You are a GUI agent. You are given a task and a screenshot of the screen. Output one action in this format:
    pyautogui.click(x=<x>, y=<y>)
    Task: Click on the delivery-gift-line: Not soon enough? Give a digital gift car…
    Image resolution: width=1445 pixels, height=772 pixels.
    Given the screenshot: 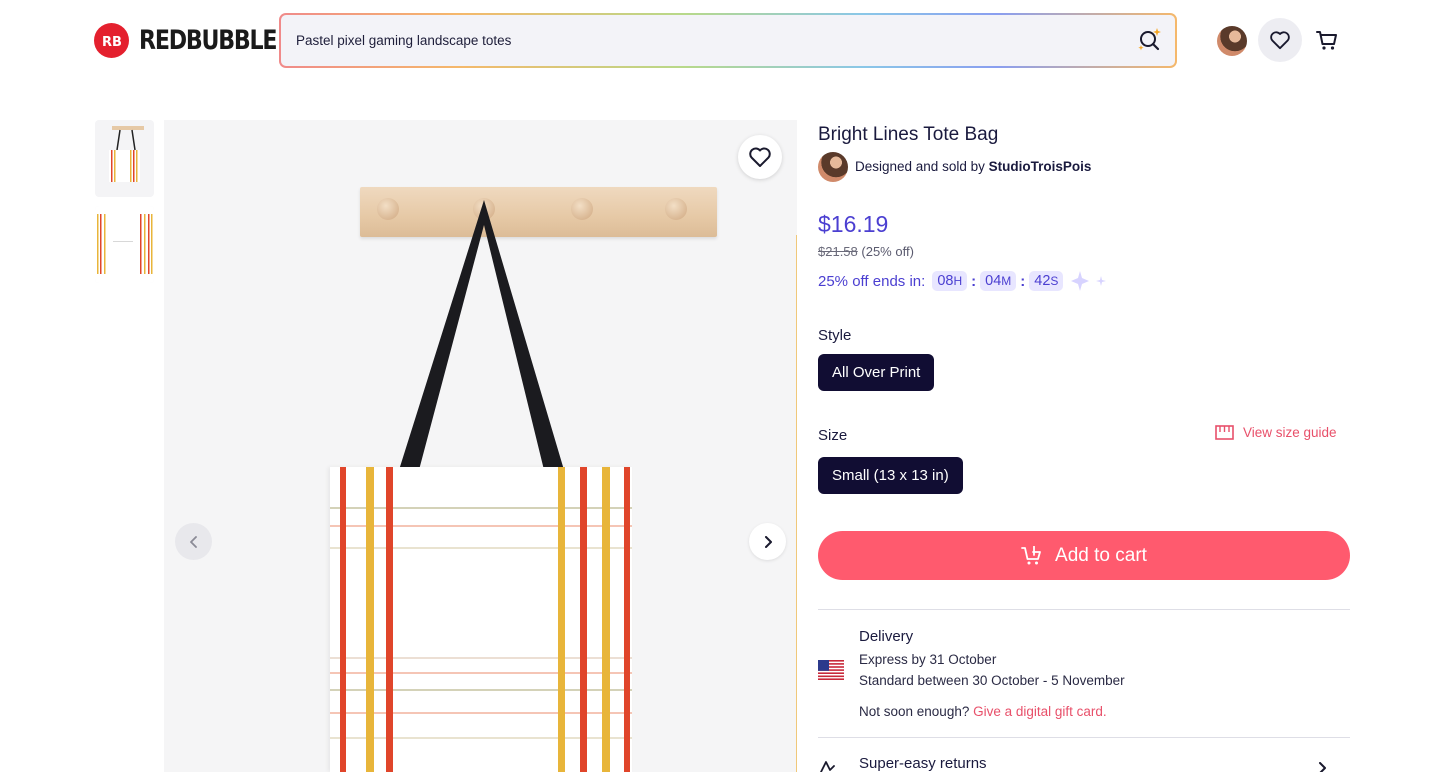 What is the action you would take?
    pyautogui.click(x=983, y=711)
    